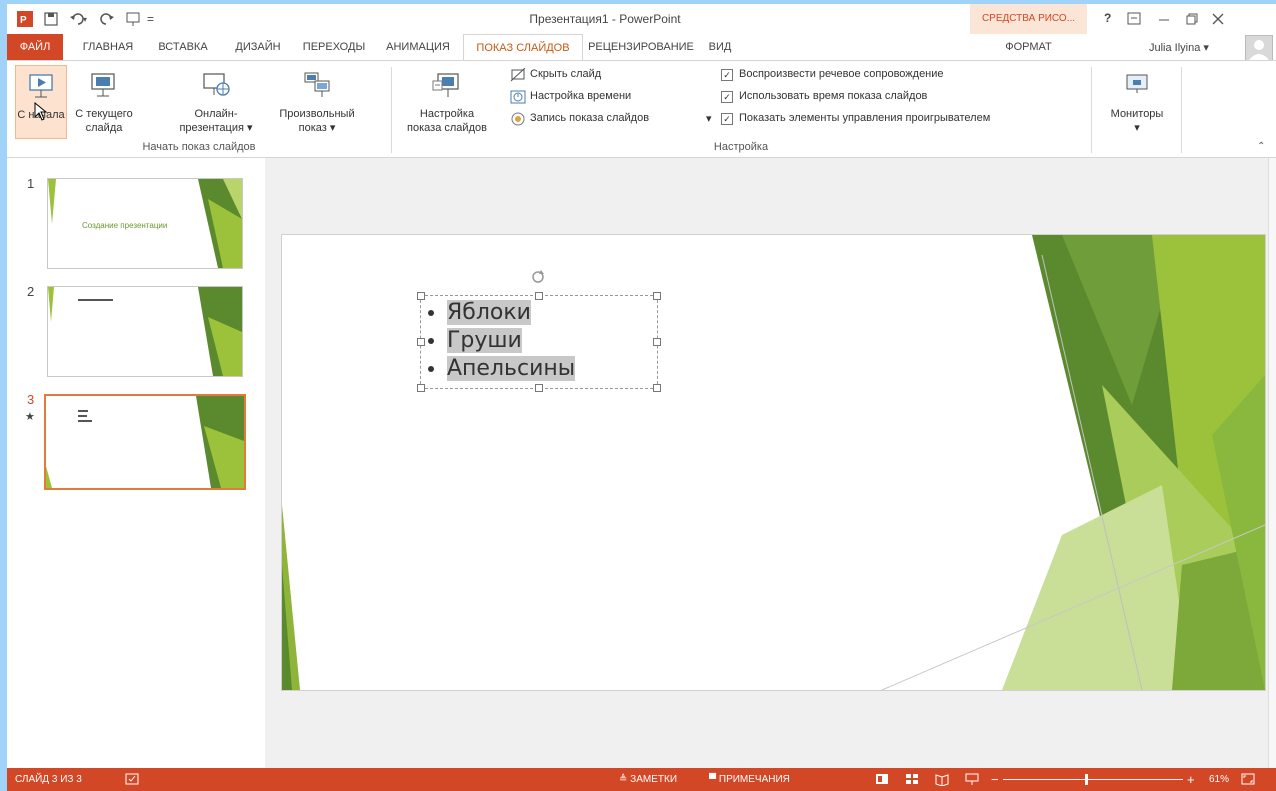 The image size is (1276, 791). I want to click on ribbon-separator, so click(1181, 110).